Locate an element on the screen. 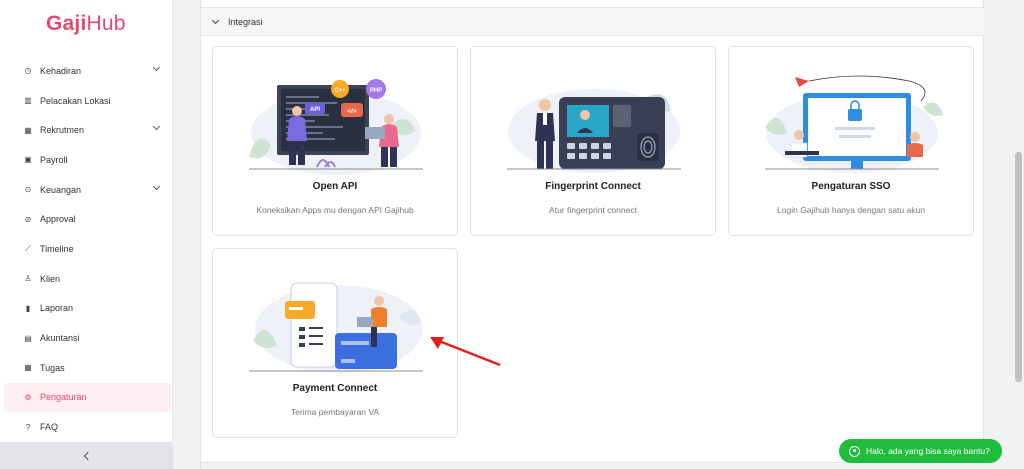 Image resolution: width=1024 pixels, height=469 pixels. sidebar-item-label: Tugas is located at coordinates (52, 367).